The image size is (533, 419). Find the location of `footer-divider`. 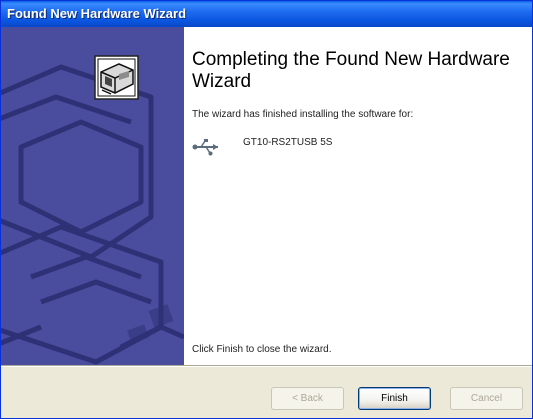

footer-divider is located at coordinates (266, 366).